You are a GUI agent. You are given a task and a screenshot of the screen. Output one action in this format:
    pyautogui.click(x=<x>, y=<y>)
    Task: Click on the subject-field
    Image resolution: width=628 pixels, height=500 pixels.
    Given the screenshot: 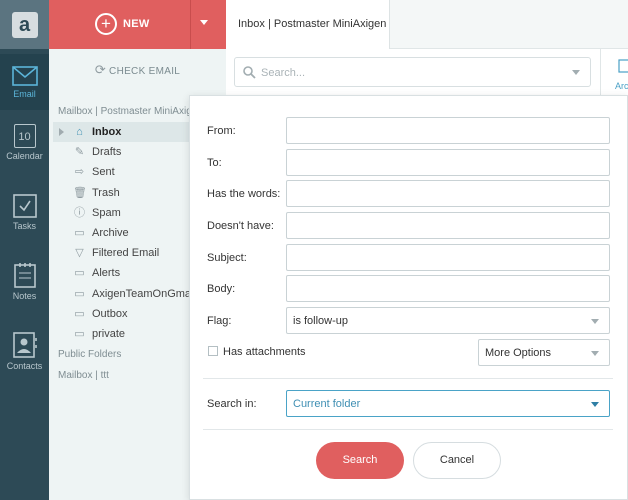 What is the action you would take?
    pyautogui.click(x=448, y=257)
    